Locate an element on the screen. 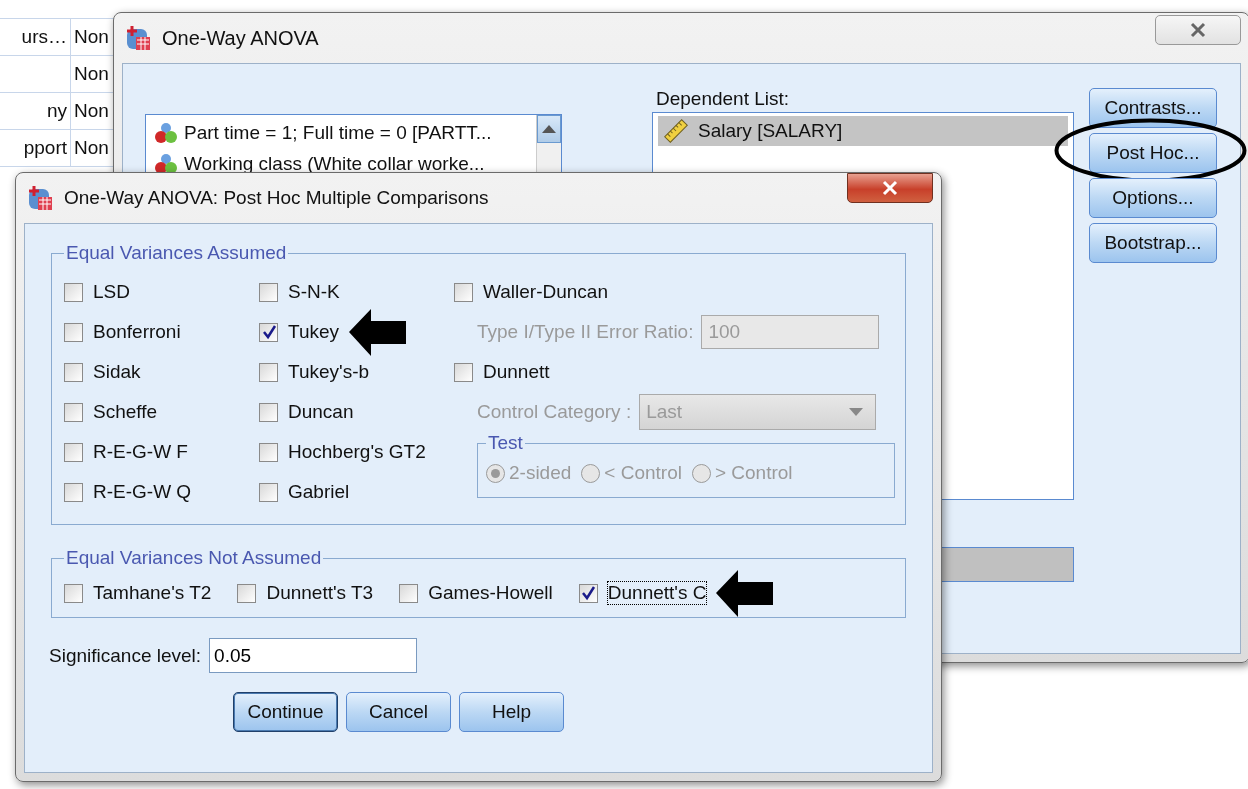 The height and width of the screenshot is (789, 1248). option-label: R-E-G-W F is located at coordinates (140, 452).